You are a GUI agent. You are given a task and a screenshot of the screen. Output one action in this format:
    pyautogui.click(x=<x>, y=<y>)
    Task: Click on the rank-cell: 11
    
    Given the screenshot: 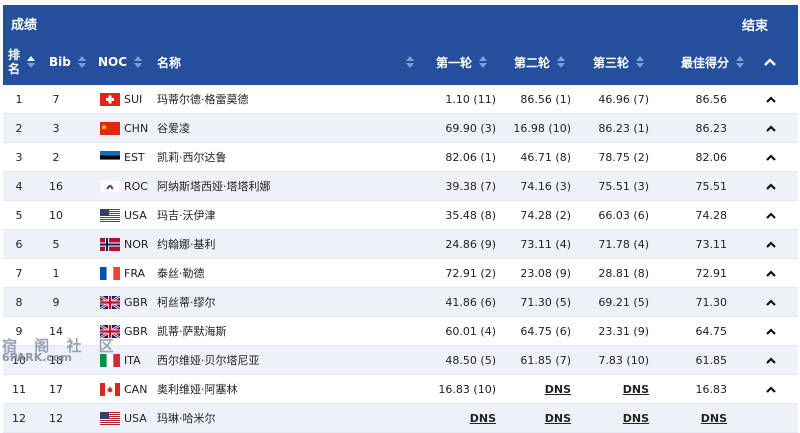 What is the action you would take?
    pyautogui.click(x=19, y=389)
    